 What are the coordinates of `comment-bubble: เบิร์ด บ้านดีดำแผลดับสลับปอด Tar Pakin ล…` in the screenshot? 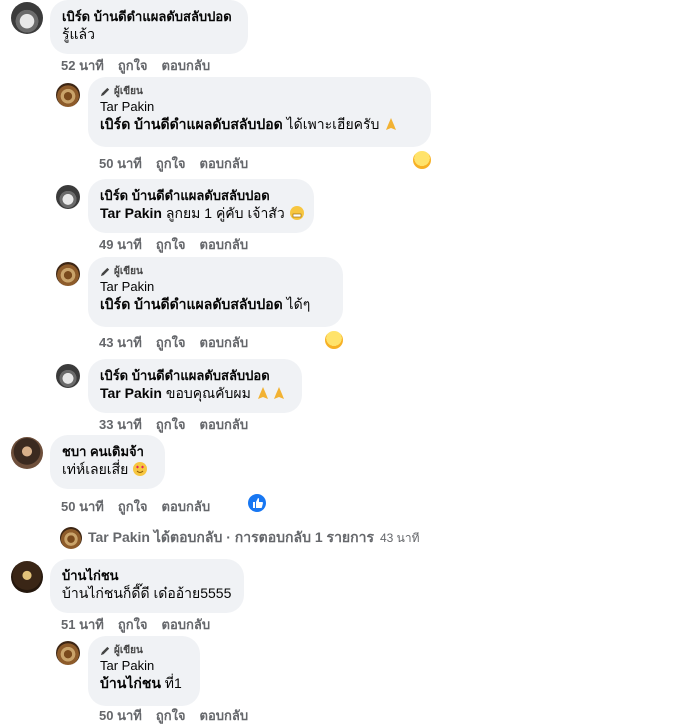 It's located at (201, 206).